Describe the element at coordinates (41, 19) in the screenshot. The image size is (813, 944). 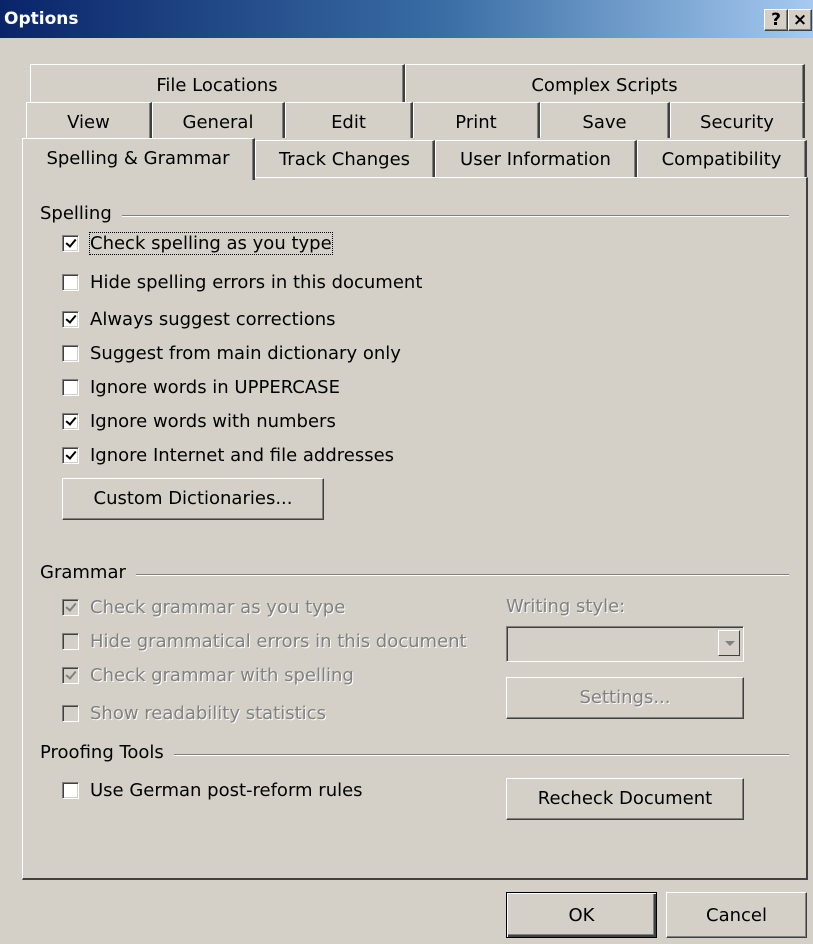
I see `dialog-title: Options` at that location.